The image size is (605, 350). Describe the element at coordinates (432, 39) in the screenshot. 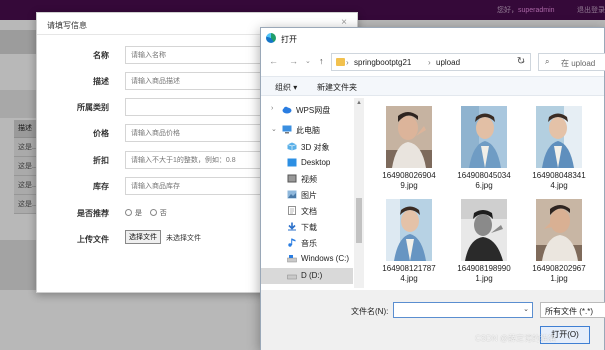

I see `dialog-titlebar: 打开` at that location.